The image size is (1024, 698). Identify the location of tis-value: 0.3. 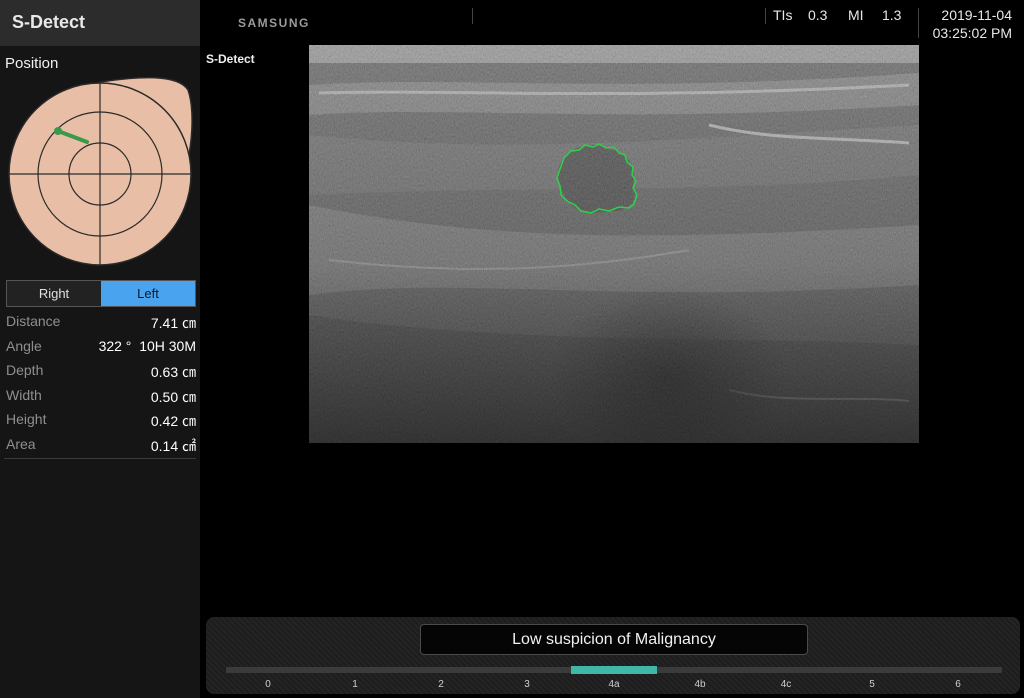
(818, 15).